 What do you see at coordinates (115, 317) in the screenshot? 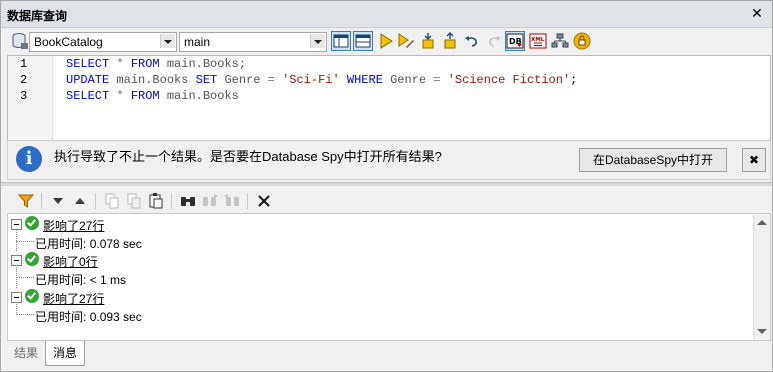
I see `elapsed-value: 0.093 sec` at bounding box center [115, 317].